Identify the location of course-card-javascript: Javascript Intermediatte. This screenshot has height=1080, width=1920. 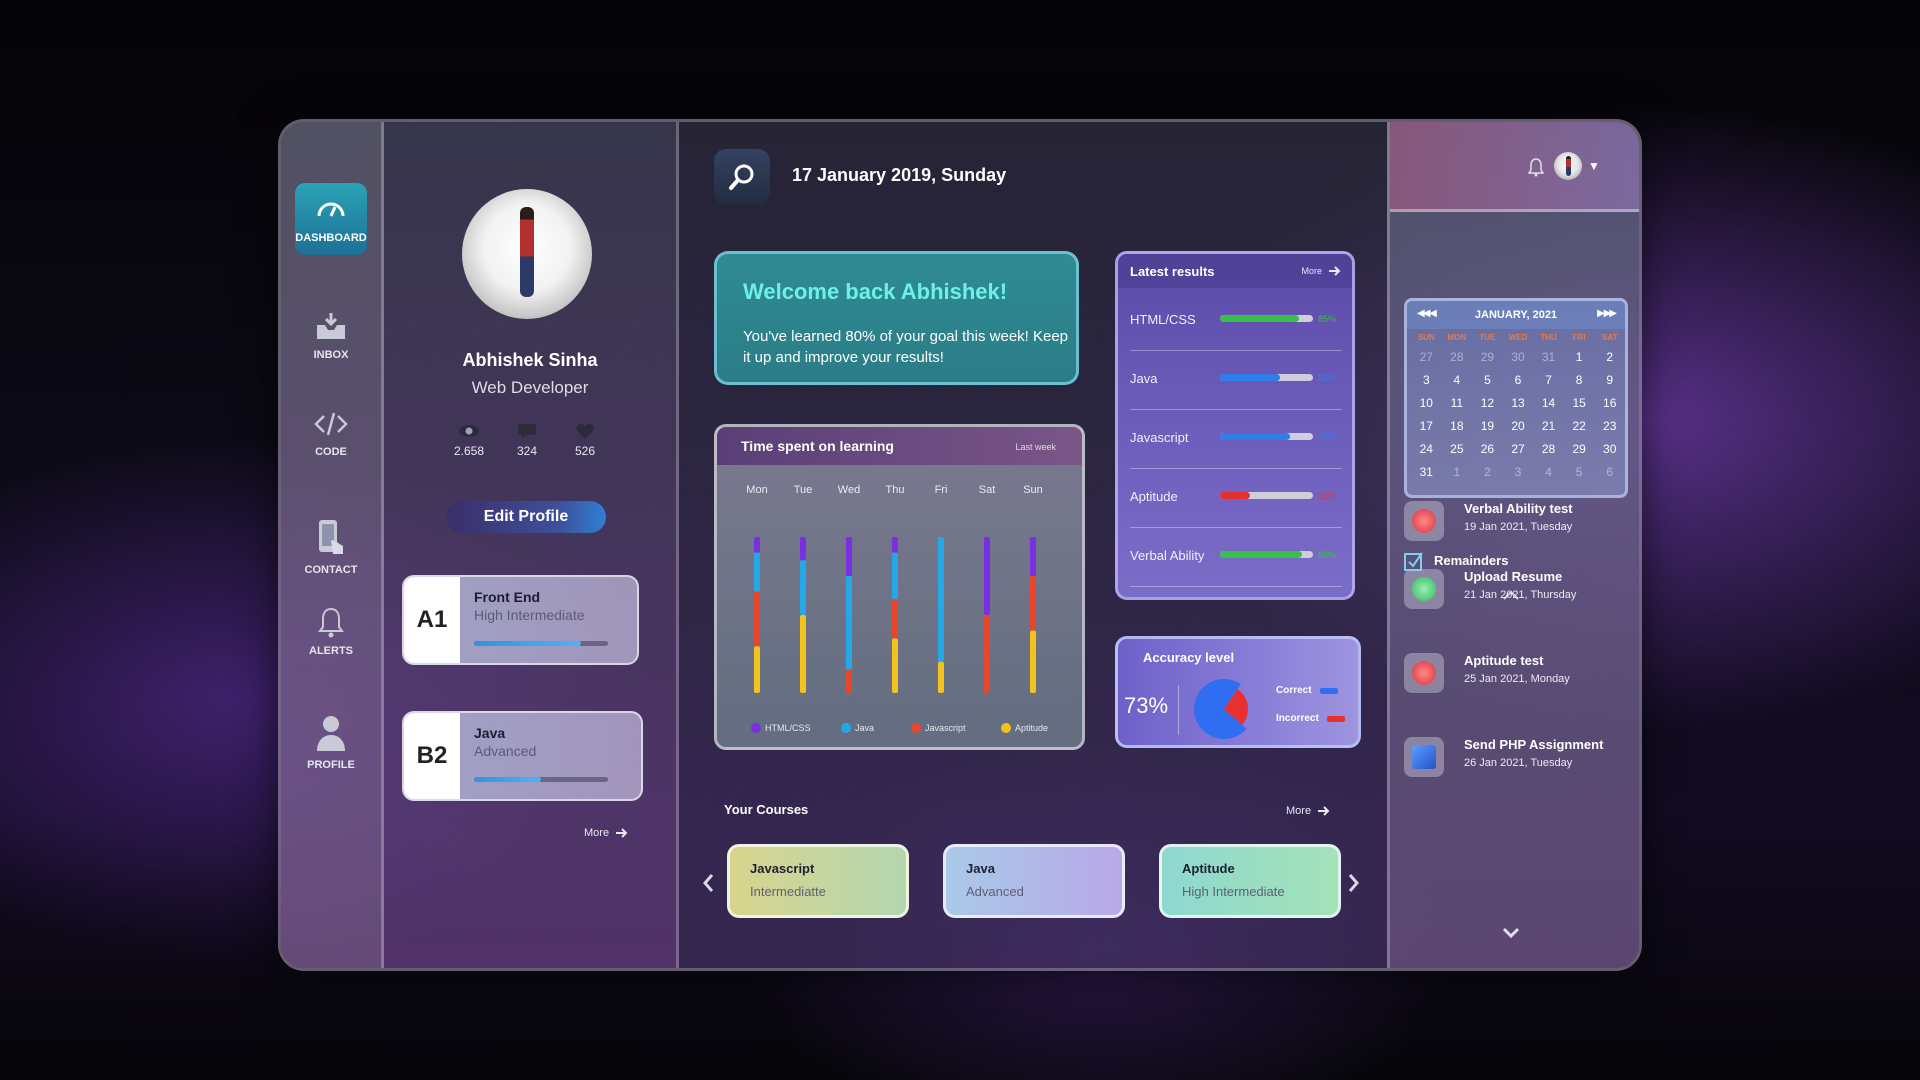
(818, 881).